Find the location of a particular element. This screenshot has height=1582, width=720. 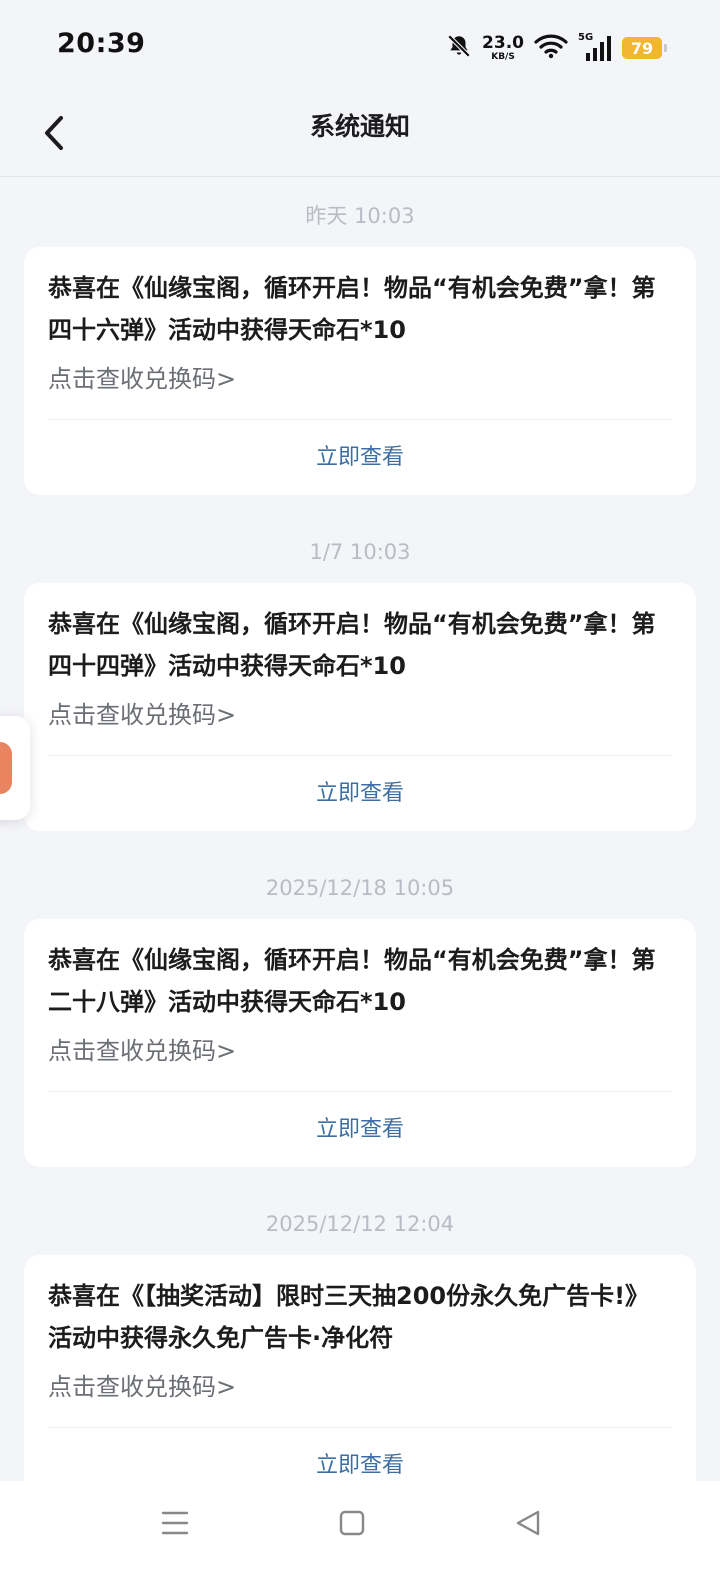

menu-icon is located at coordinates (175, 1525).